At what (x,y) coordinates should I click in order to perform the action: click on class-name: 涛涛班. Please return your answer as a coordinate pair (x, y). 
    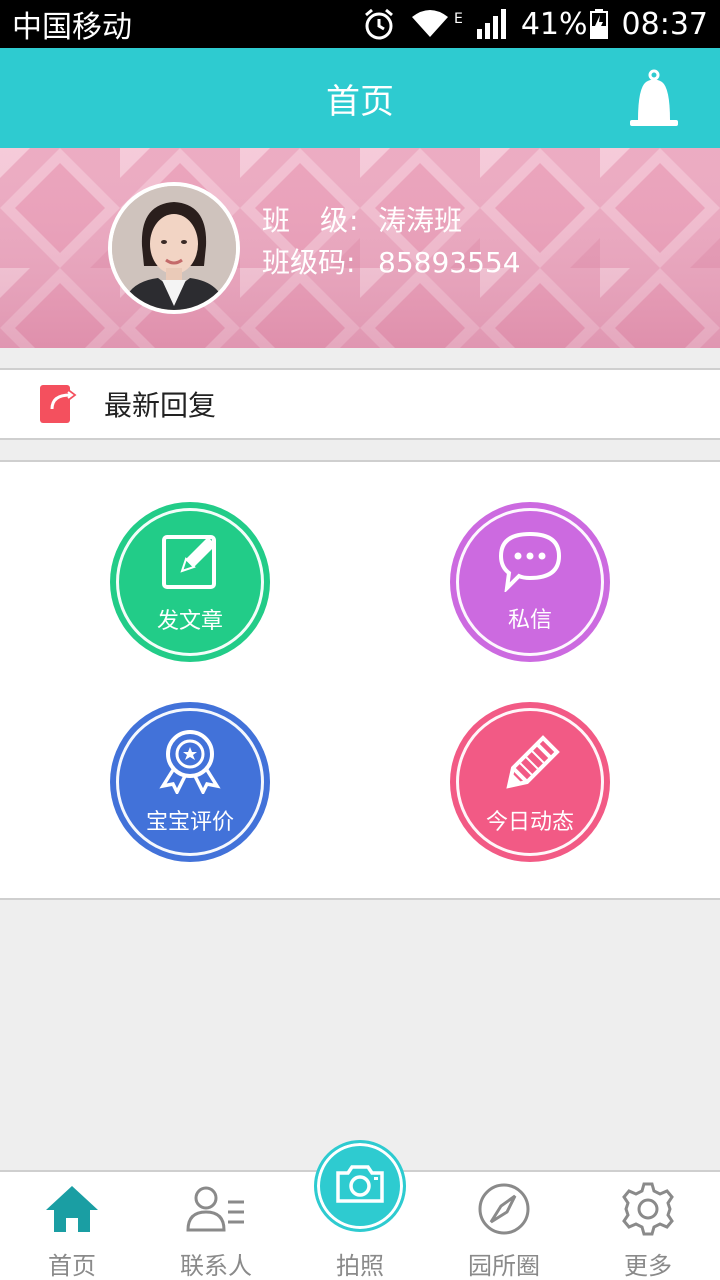
    Looking at the image, I should click on (420, 220).